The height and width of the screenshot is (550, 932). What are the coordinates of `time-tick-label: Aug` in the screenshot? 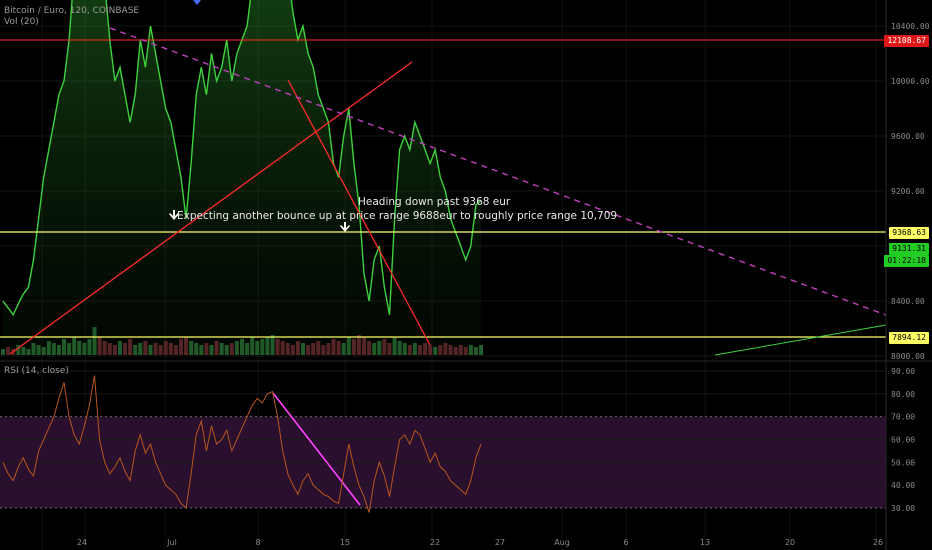 It's located at (562, 542).